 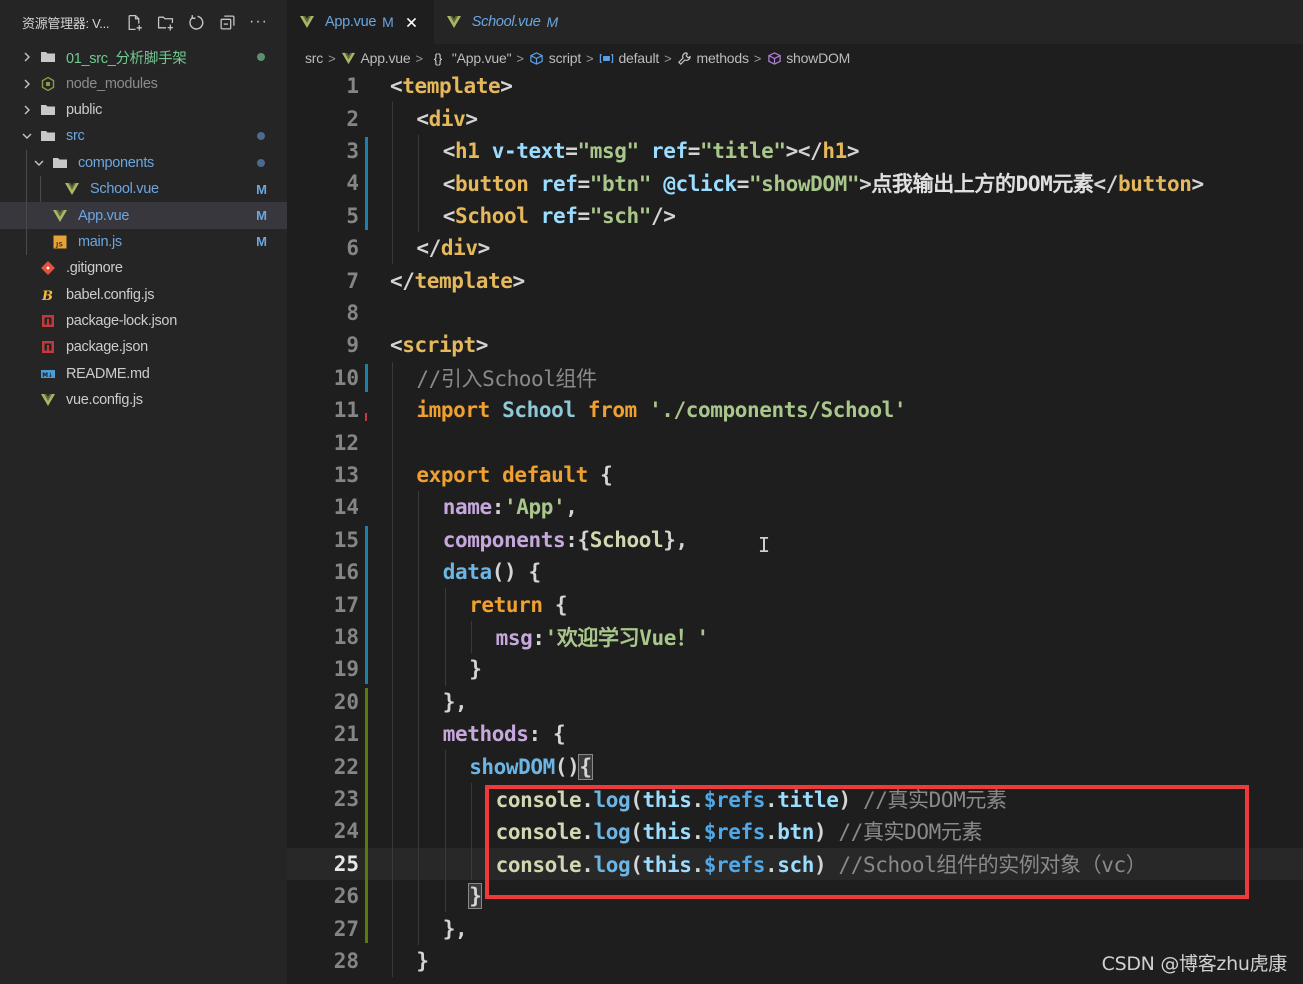 I want to click on close-icon, so click(x=412, y=22).